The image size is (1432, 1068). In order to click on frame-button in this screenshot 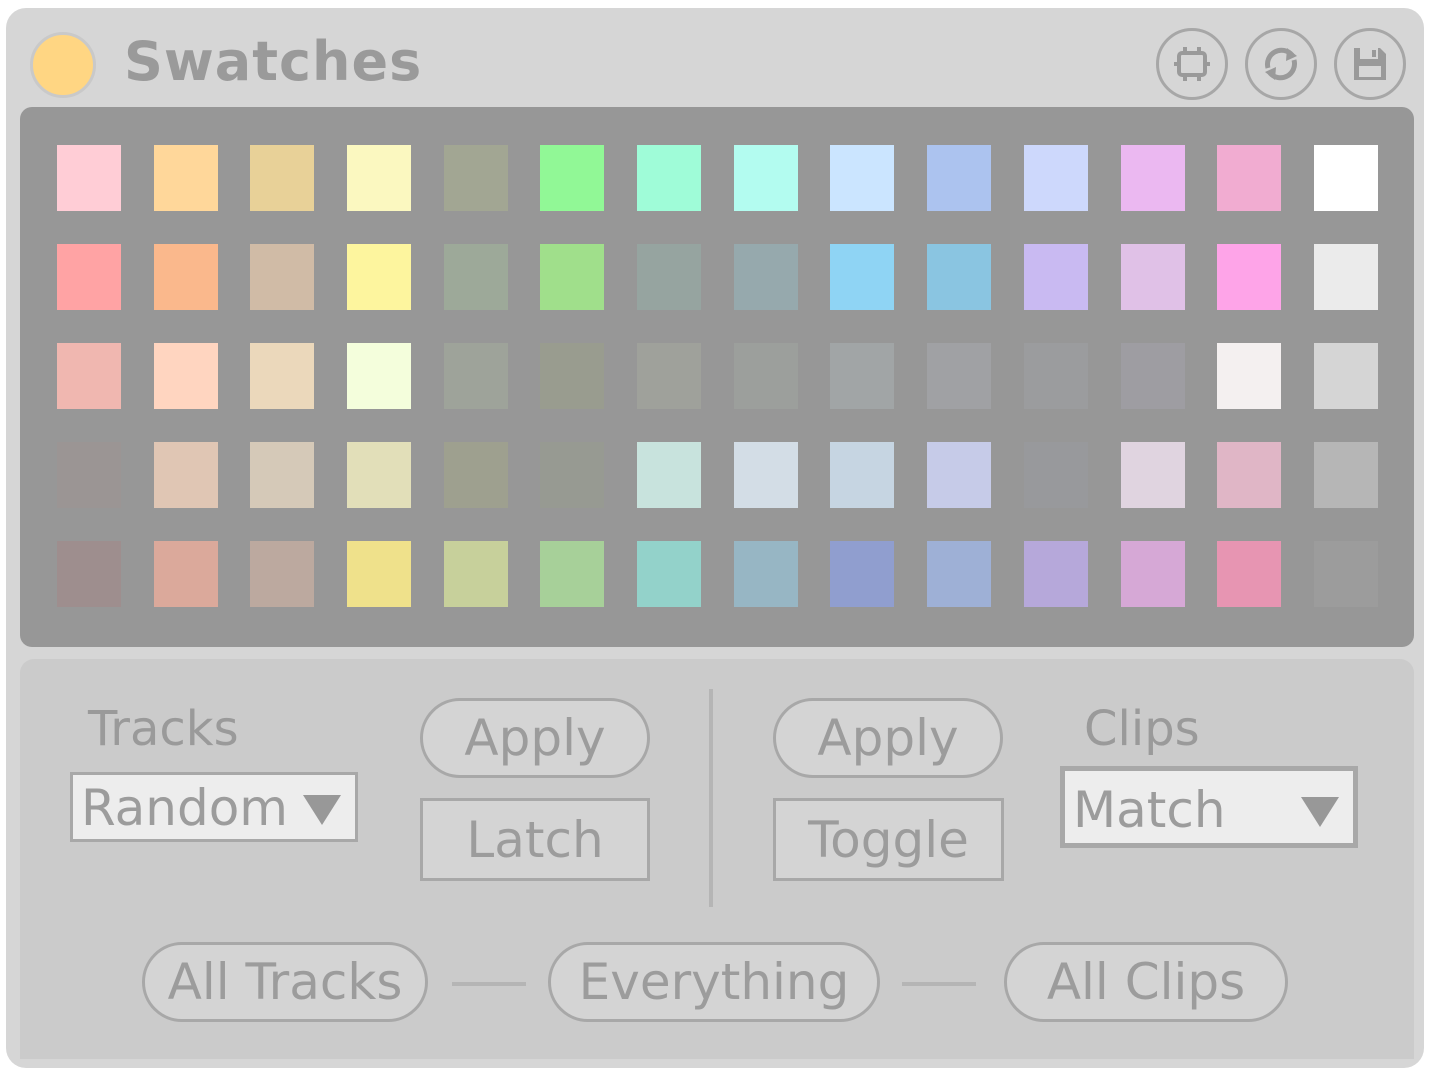, I will do `click(1192, 64)`.